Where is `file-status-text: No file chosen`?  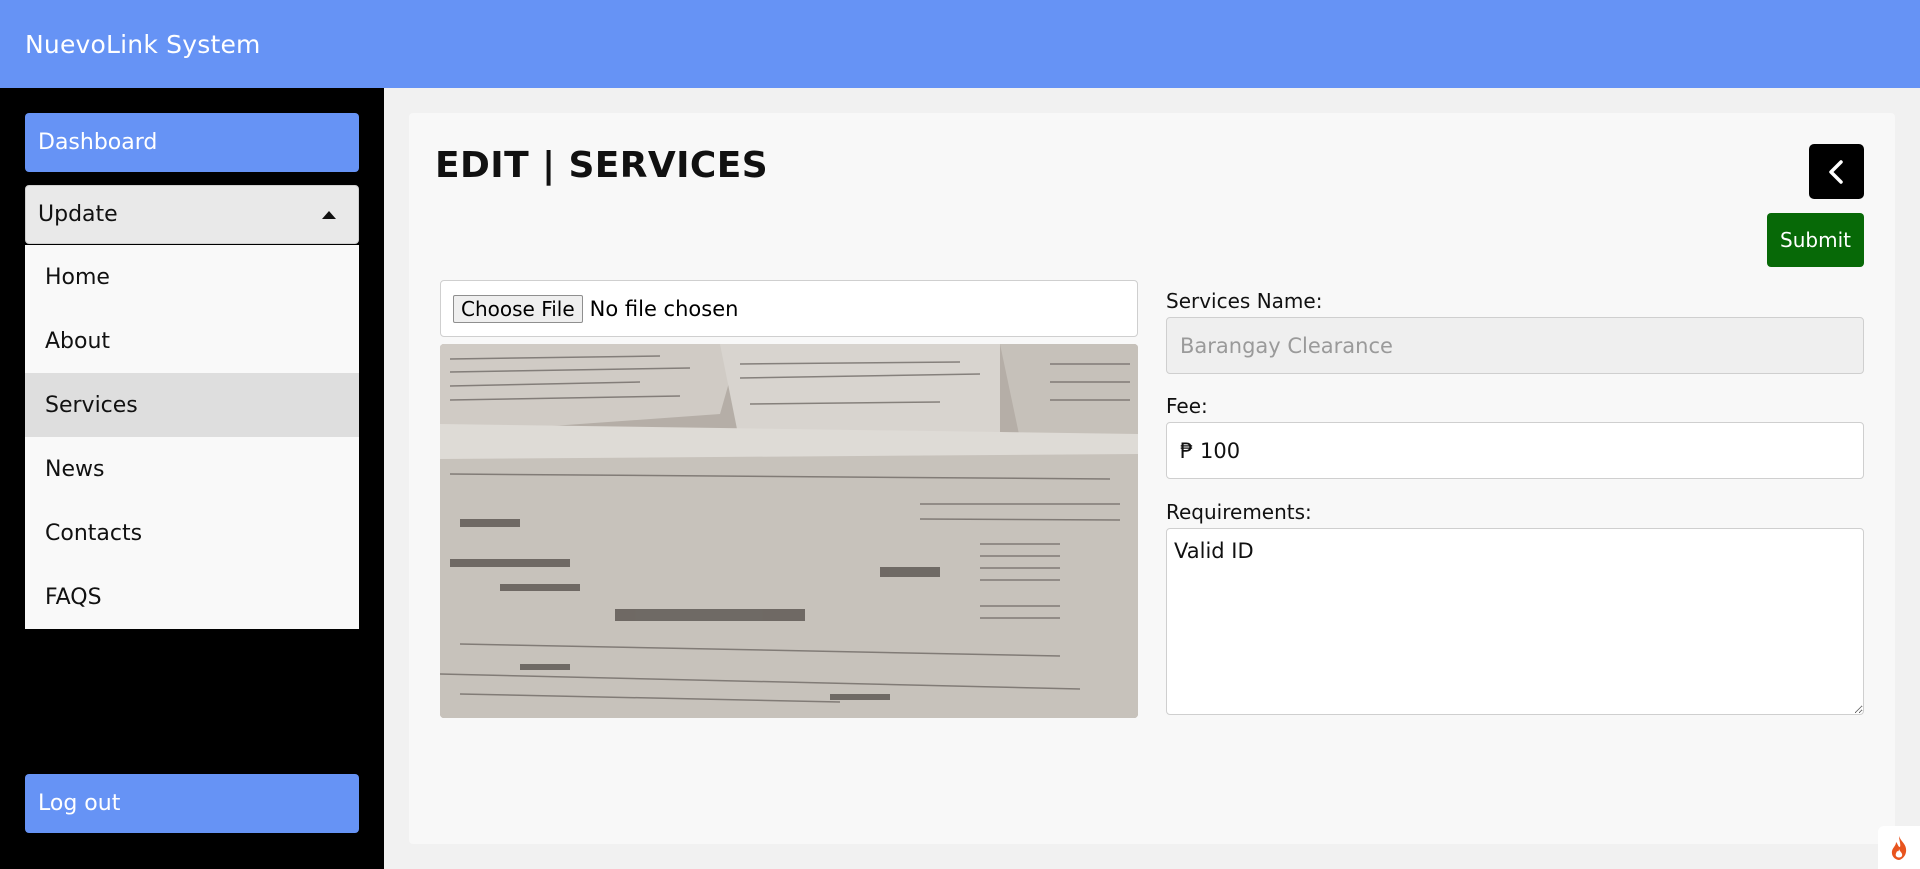
file-status-text: No file chosen is located at coordinates (664, 308).